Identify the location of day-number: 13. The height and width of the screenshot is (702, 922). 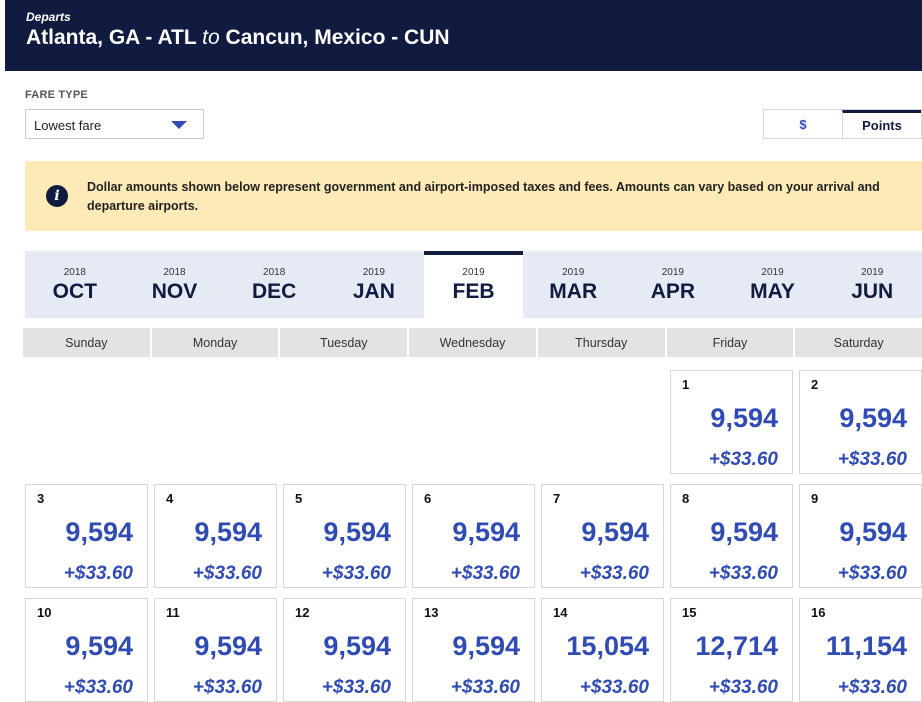
(431, 612).